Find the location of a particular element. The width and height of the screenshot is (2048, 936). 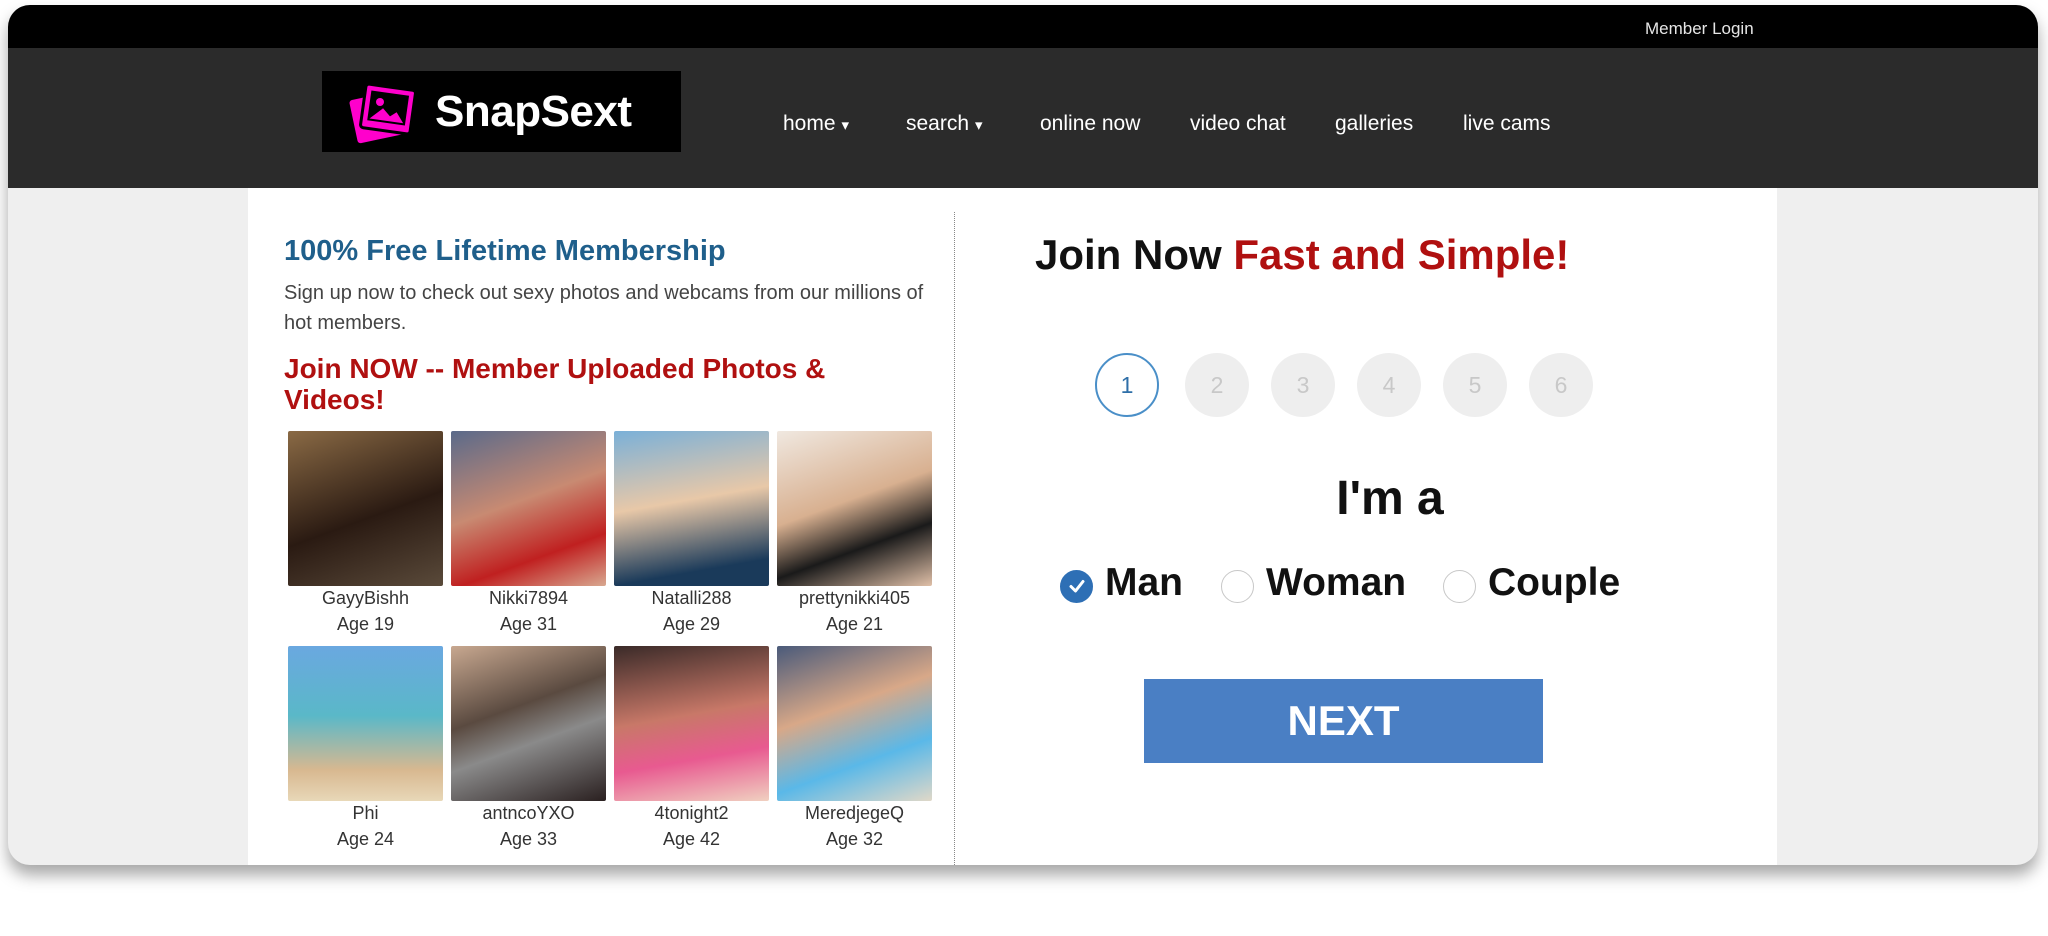

im-a-heading: I'm a is located at coordinates (1390, 498).